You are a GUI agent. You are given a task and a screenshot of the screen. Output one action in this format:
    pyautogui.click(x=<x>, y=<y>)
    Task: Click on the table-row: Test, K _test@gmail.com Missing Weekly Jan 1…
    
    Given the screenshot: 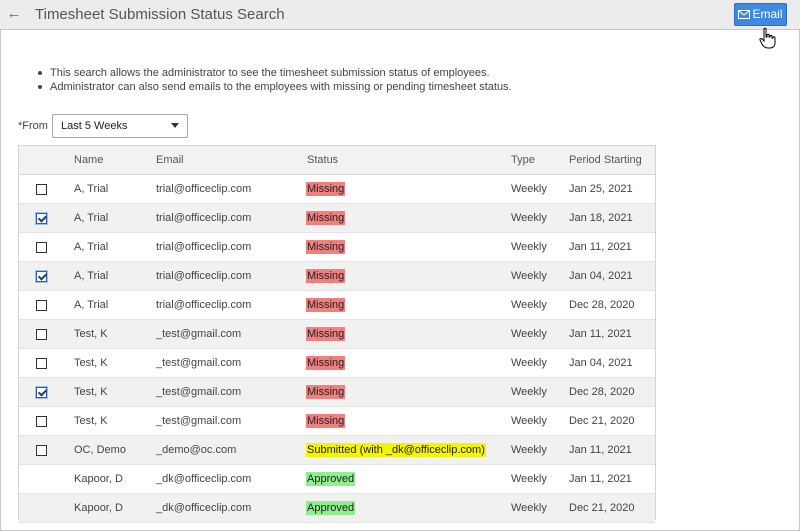 What is the action you would take?
    pyautogui.click(x=337, y=334)
    